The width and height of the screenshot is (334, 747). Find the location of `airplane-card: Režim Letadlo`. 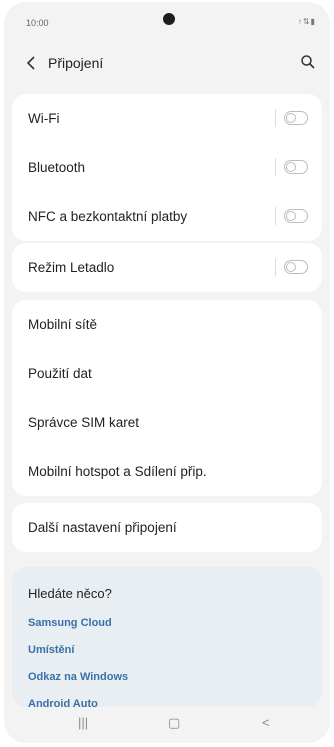

airplane-card: Režim Letadlo is located at coordinates (167, 267).